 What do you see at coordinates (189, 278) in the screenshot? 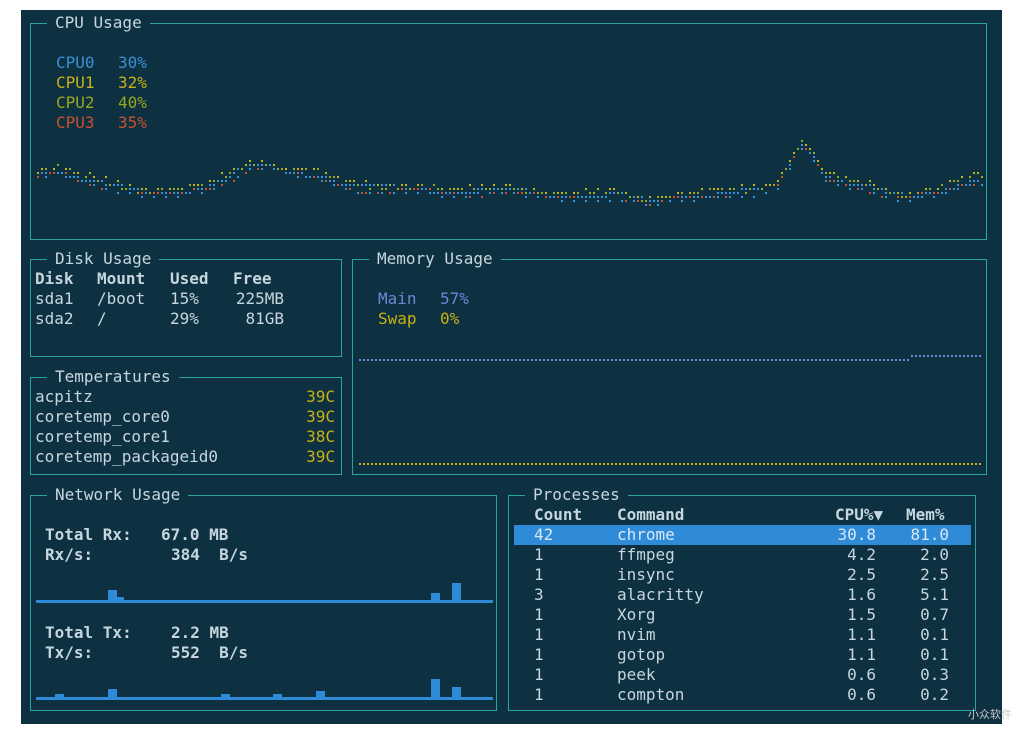
I see `disk-column-header: Used` at bounding box center [189, 278].